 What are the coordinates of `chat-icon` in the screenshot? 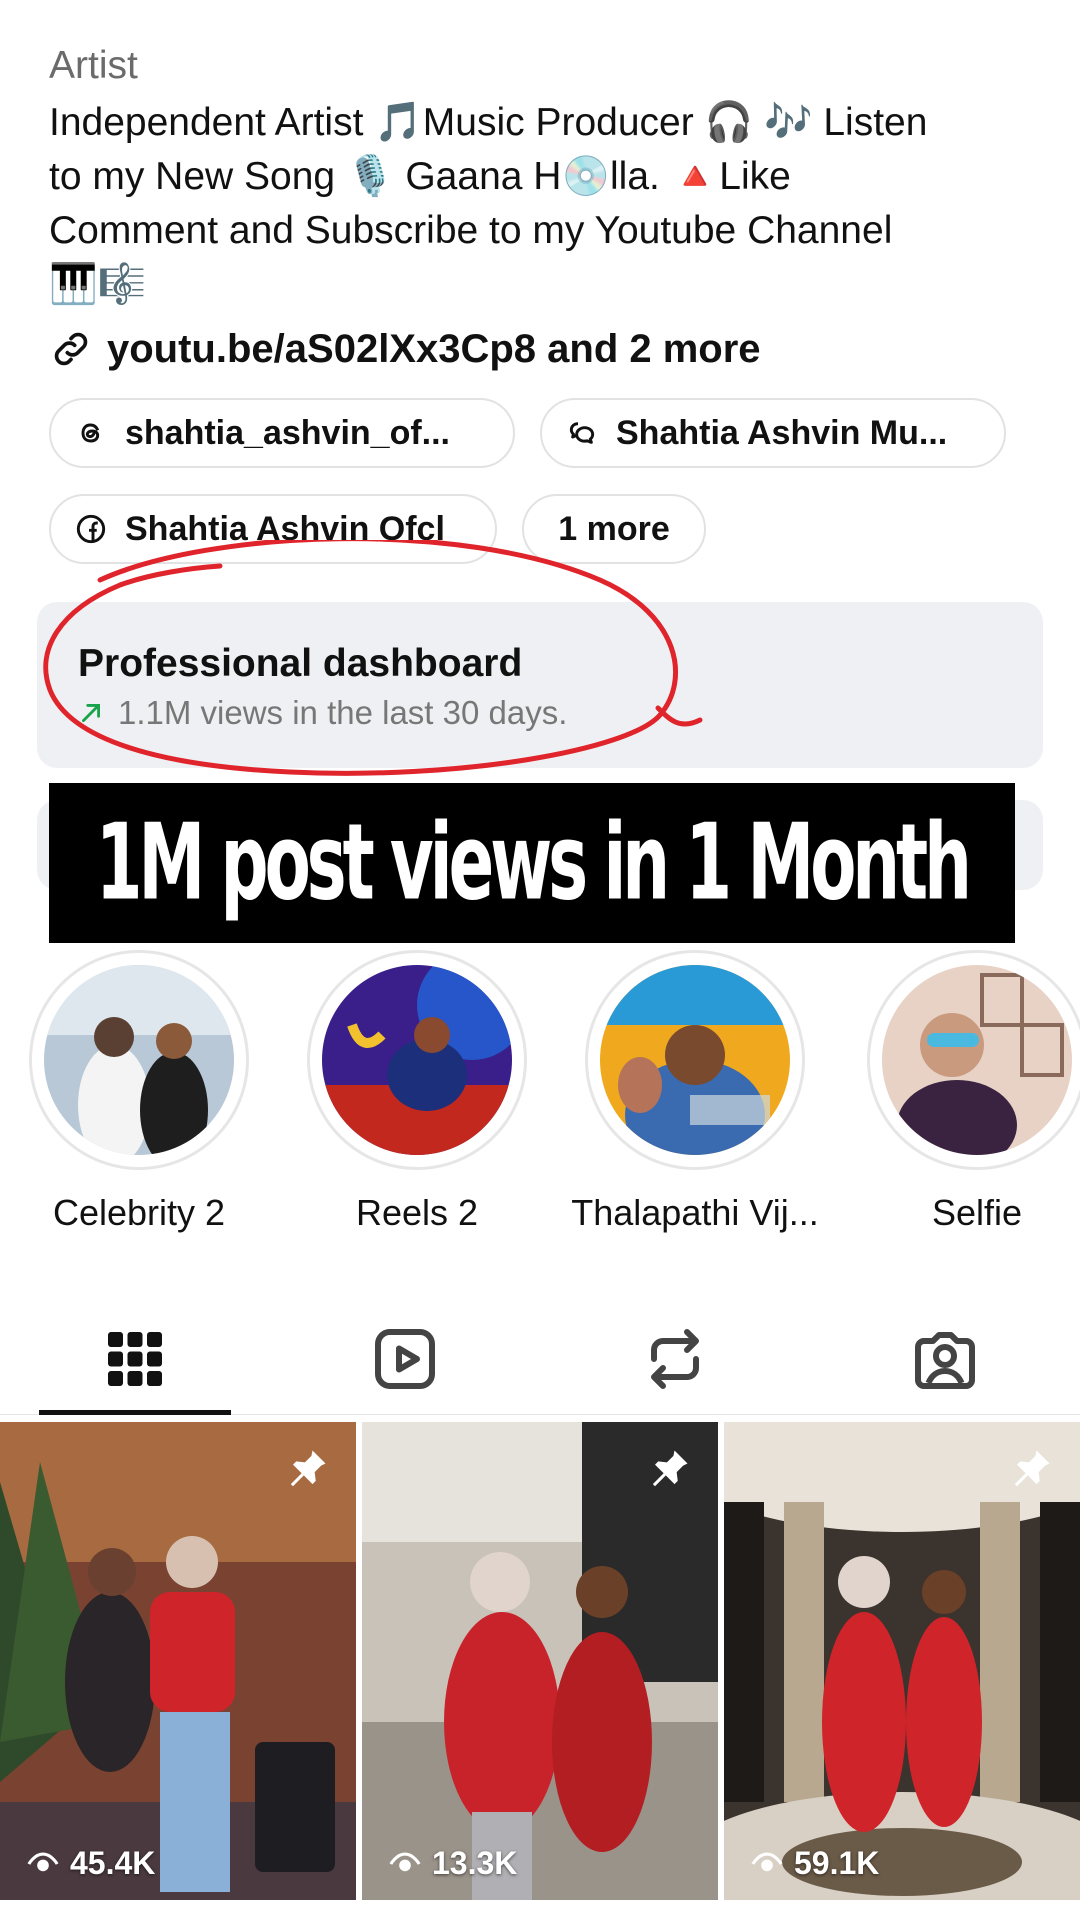 It's located at (582, 433).